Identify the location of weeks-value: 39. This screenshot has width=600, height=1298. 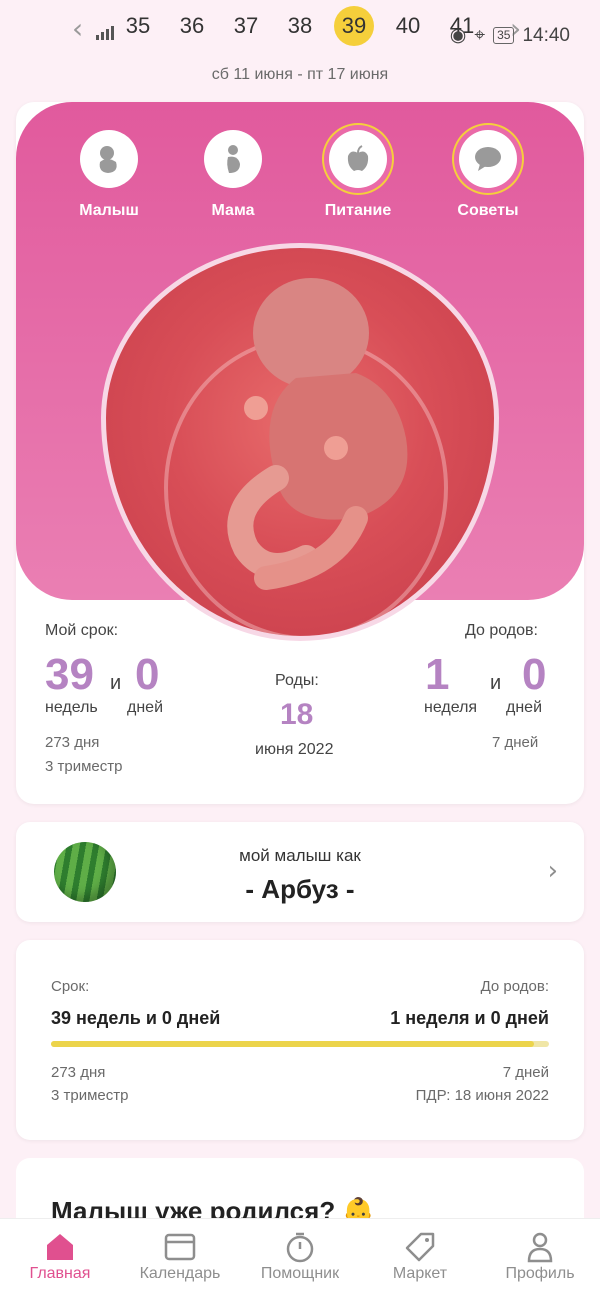
(69, 674).